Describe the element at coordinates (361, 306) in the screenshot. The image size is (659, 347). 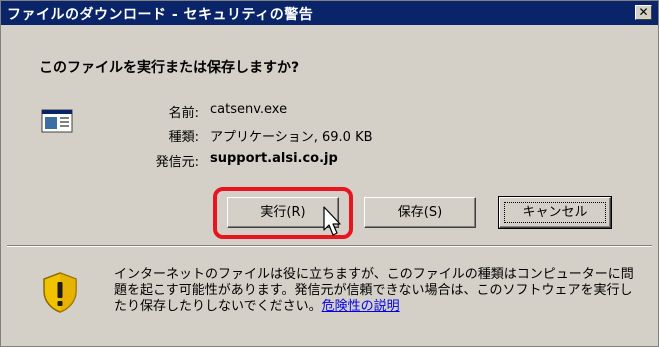
I see `risk-explanation-link: 危険性の説明` at that location.